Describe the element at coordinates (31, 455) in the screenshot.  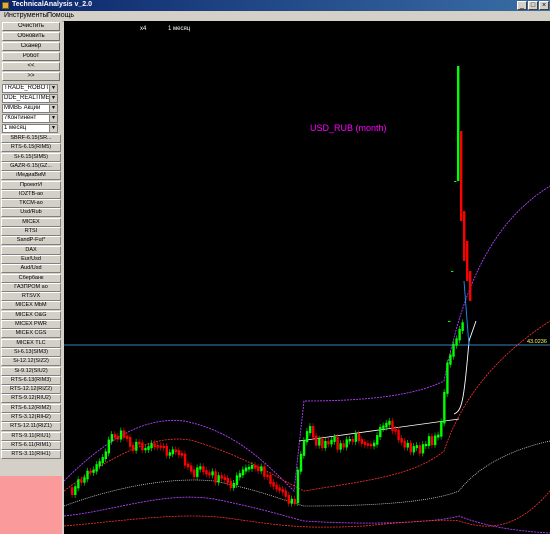
I see `instrument-item: RTS-3.11(RIH1)` at that location.